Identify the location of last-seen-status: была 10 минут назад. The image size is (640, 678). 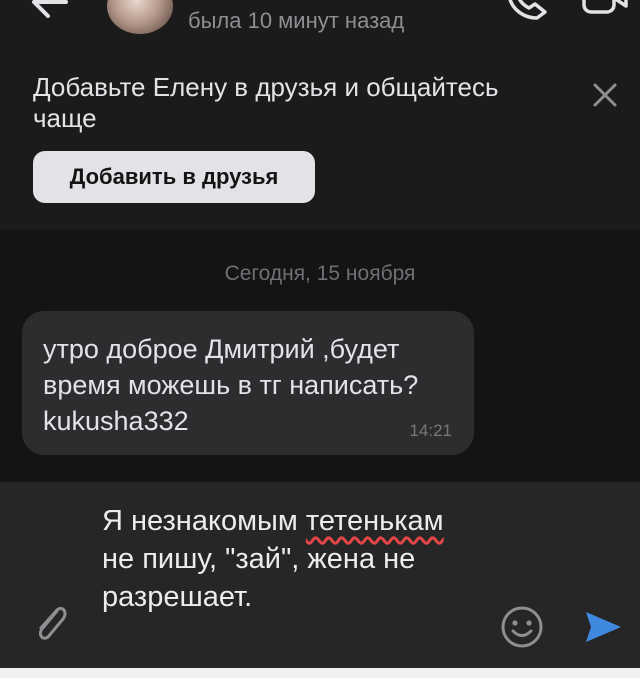
(296, 20).